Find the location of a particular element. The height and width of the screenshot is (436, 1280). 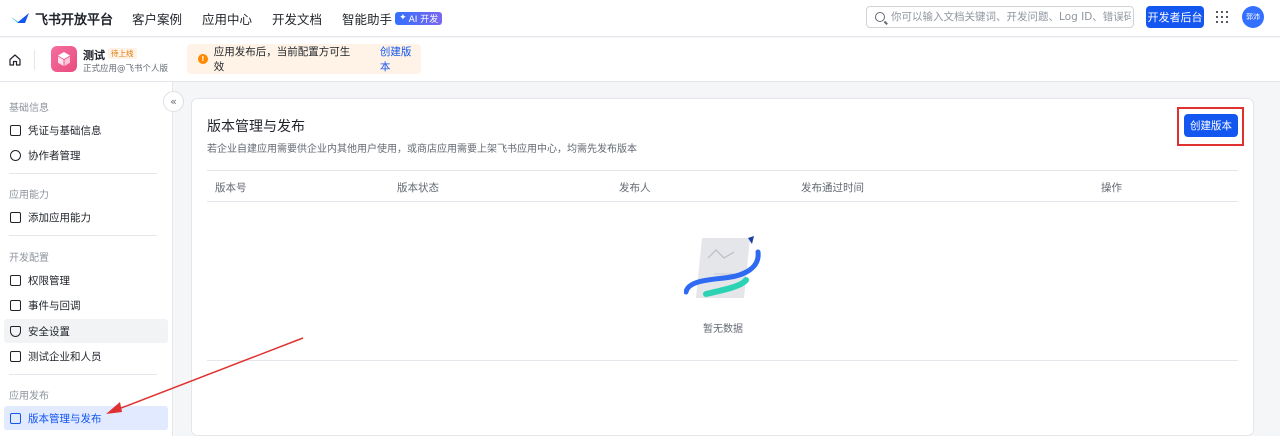

column-version: 版本号 is located at coordinates (231, 188).